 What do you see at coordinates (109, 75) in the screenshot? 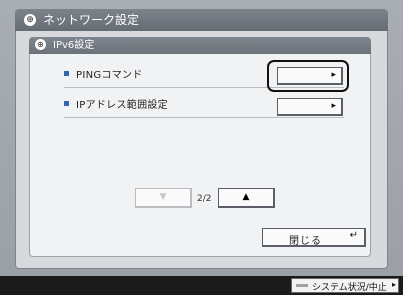
I see `item-label: PINGコマンド` at bounding box center [109, 75].